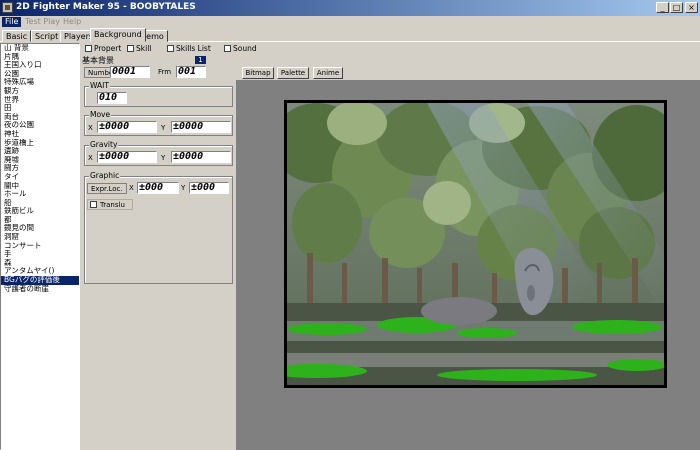 Image resolution: width=700 pixels, height=450 pixels. I want to click on move-y-field: ±0000, so click(201, 127).